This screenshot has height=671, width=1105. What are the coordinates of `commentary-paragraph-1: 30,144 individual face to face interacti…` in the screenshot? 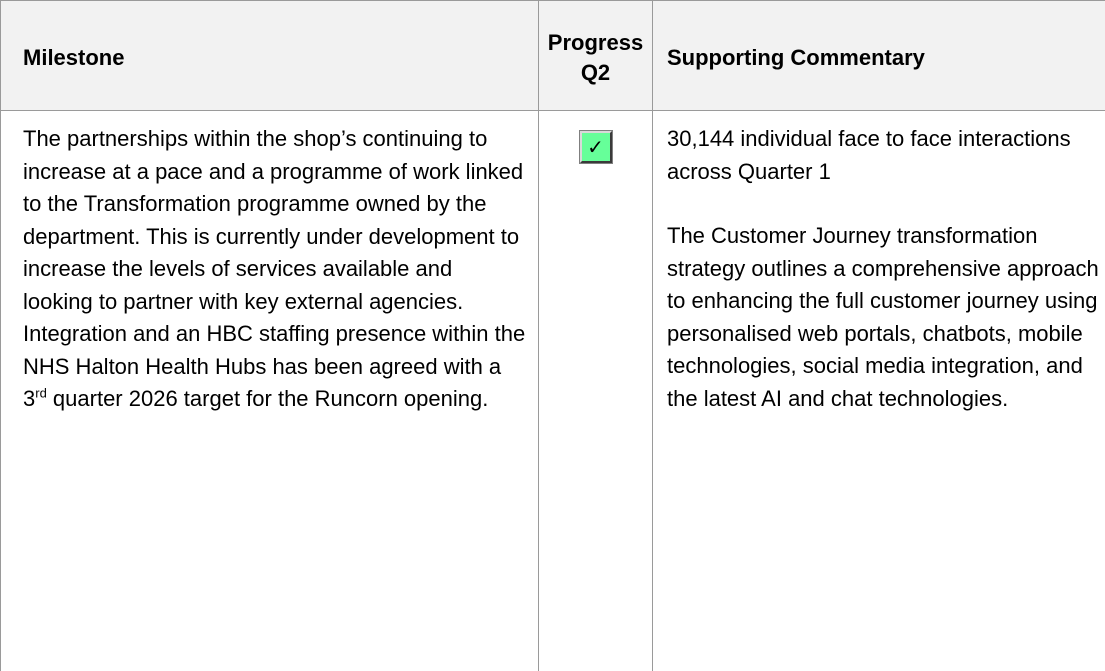 It's located at (869, 155).